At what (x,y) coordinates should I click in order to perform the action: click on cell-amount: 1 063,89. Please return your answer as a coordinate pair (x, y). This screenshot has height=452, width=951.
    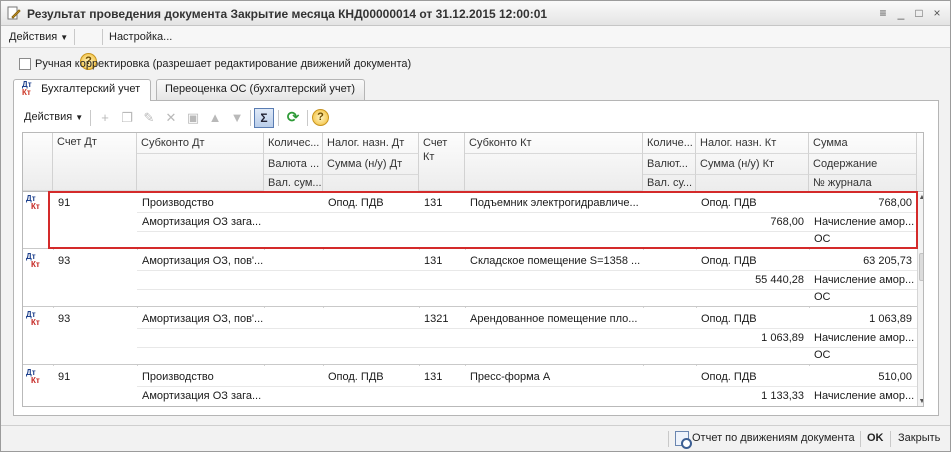
    Looking at the image, I should click on (863, 319).